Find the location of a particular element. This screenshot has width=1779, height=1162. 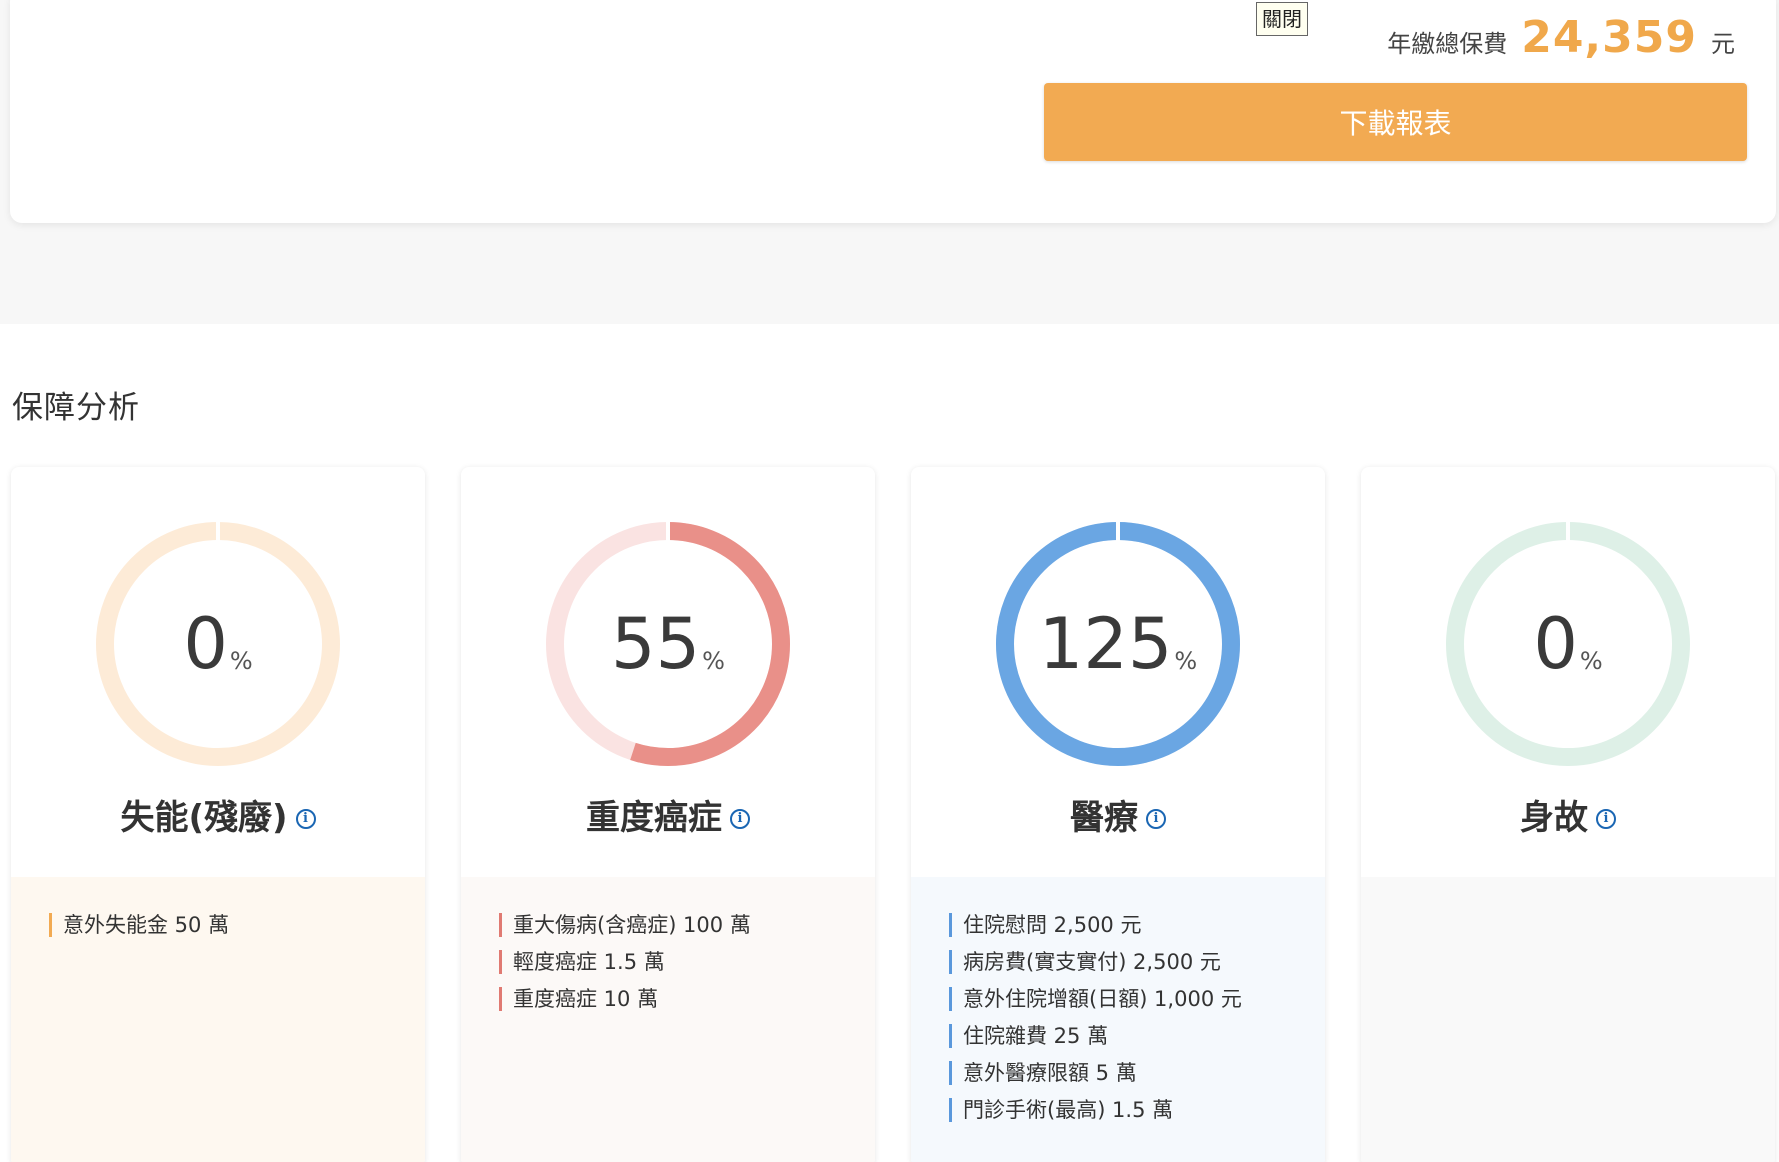

card-title-row: 失能(殘廢) i is located at coordinates (218, 814).